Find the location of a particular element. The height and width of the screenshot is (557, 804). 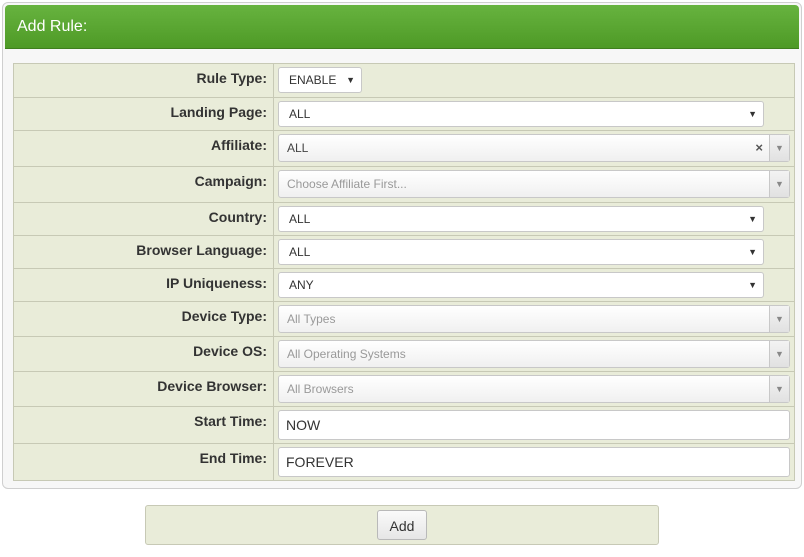

country-select: ALL ▼ is located at coordinates (521, 219).